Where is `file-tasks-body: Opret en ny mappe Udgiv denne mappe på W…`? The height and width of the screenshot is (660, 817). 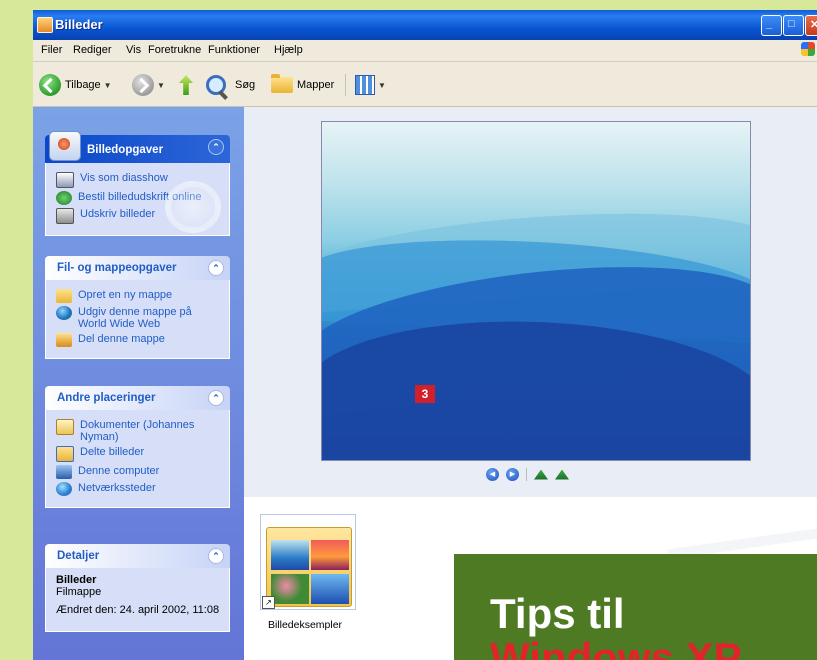
file-tasks-body: Opret en ny mappe Udgiv denne mappe på W… is located at coordinates (137, 319).